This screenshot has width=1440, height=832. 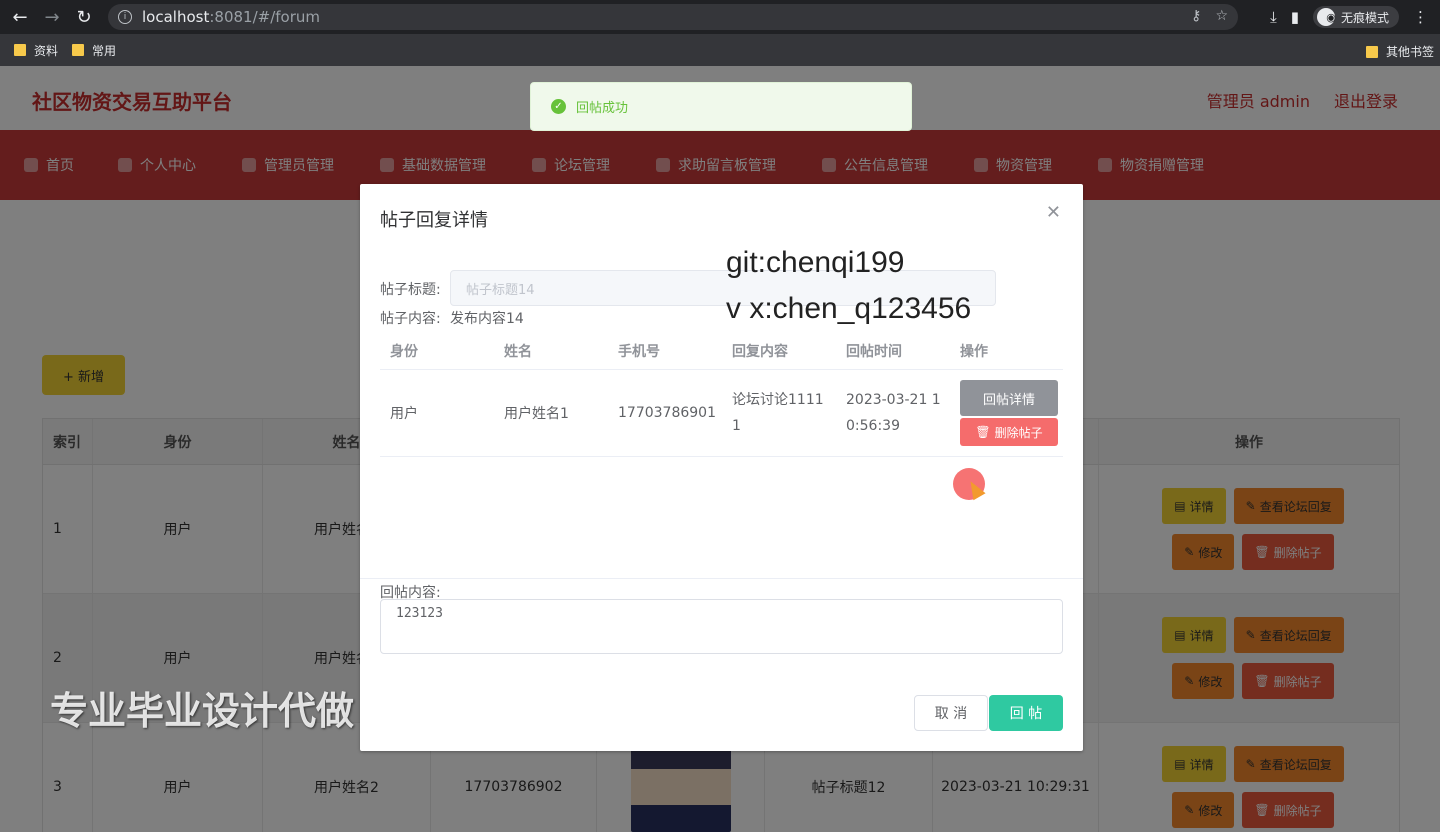 What do you see at coordinates (721, 578) in the screenshot?
I see `divider` at bounding box center [721, 578].